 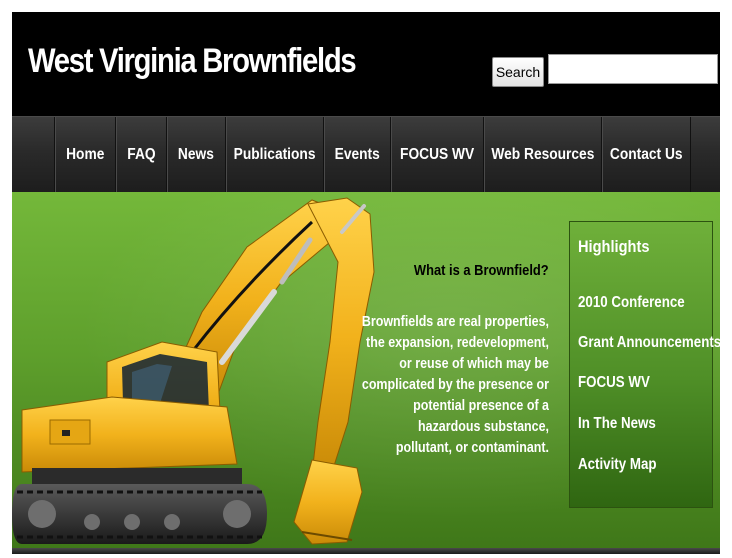 I want to click on highlights-heading: Highlights, so click(x=614, y=246).